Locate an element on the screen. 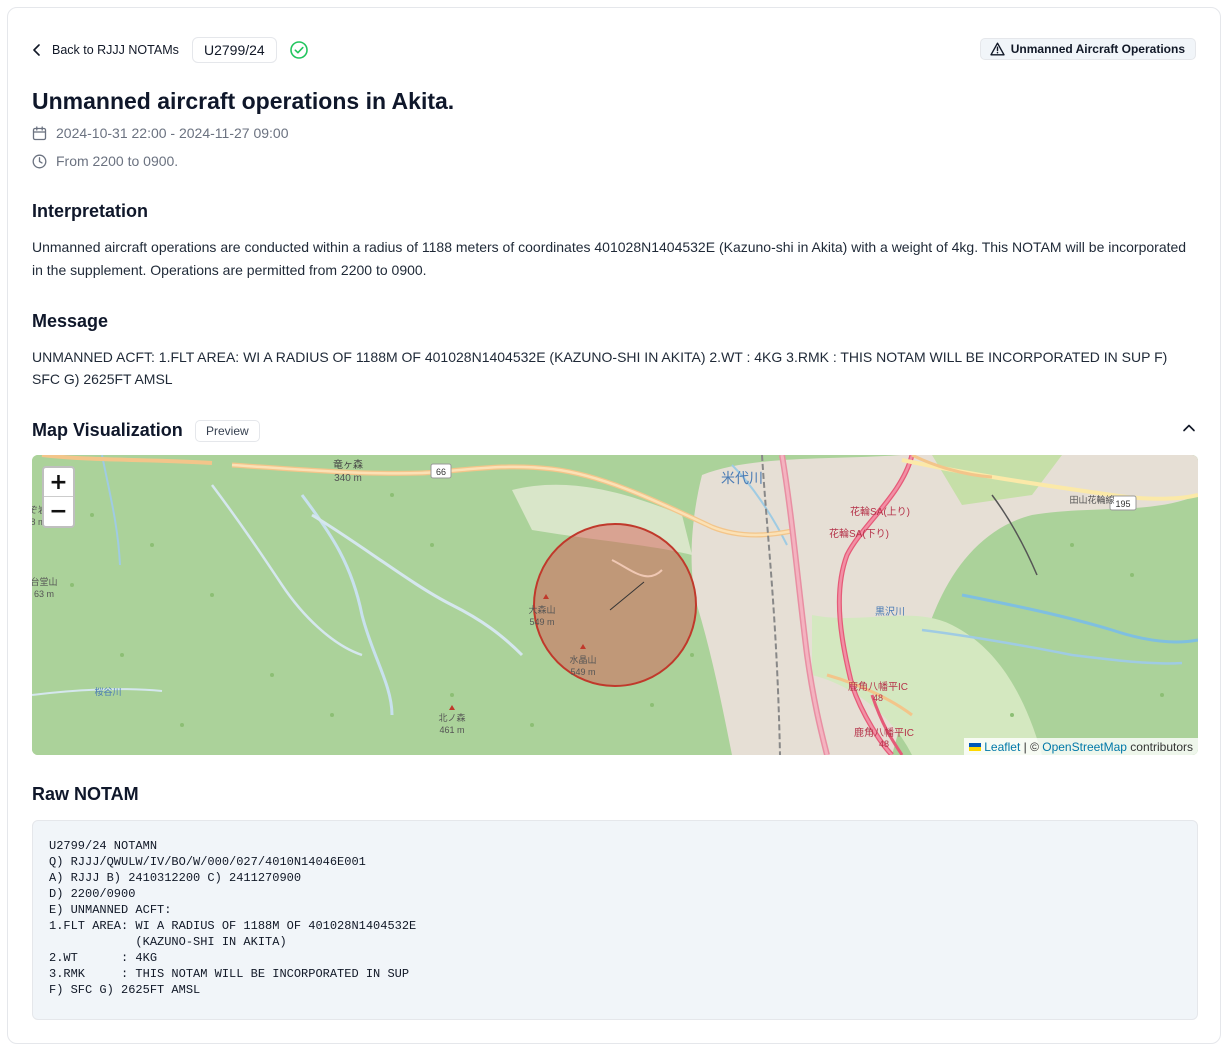  chevron-left-icon is located at coordinates (36, 50).